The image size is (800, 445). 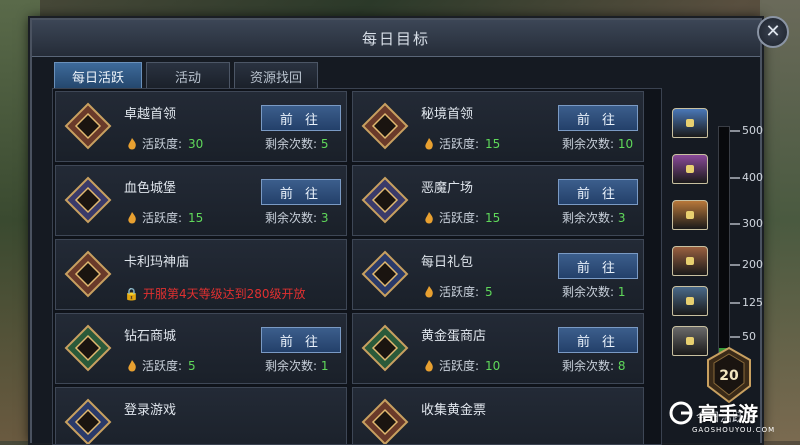 I want to click on task-card: 黄金蛋商店 前 往 活跃度: 10 剩余次数: 8, so click(x=498, y=348).